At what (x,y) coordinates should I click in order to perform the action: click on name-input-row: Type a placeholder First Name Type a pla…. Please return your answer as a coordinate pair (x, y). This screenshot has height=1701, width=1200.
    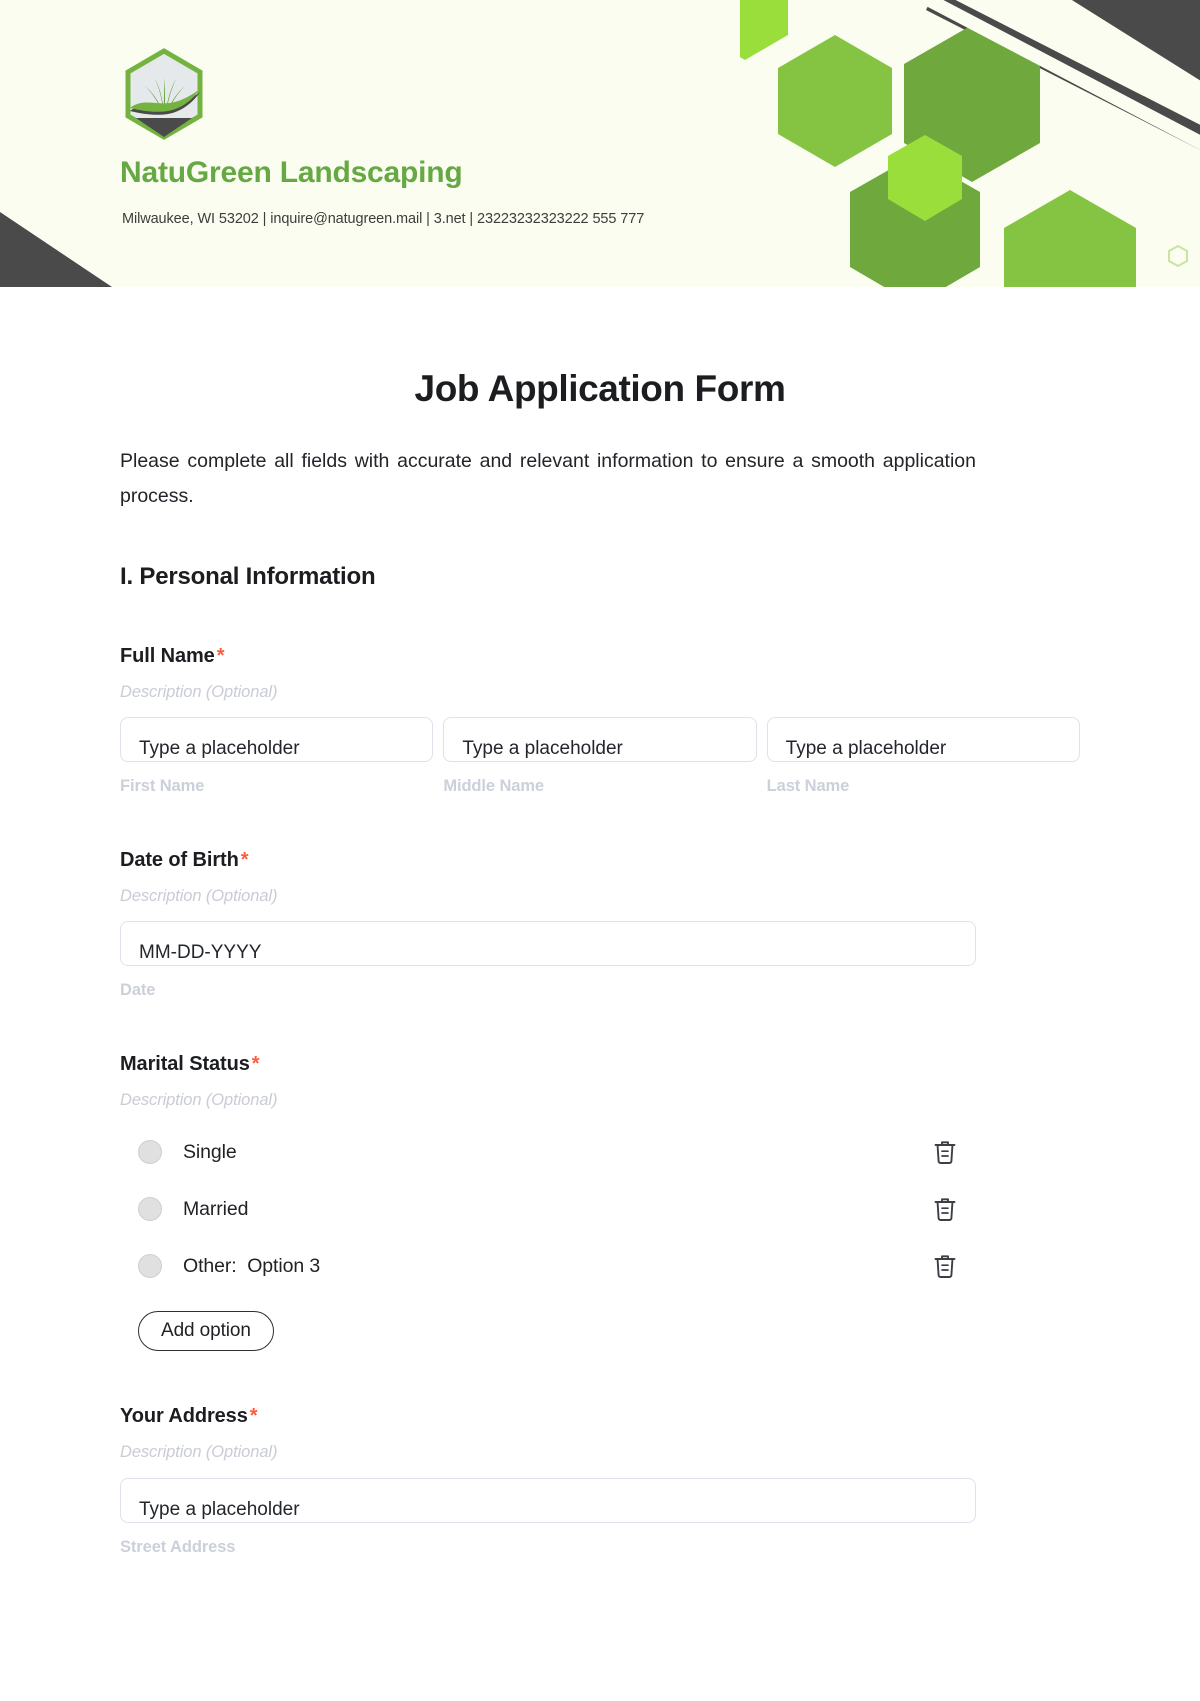
    Looking at the image, I should click on (600, 755).